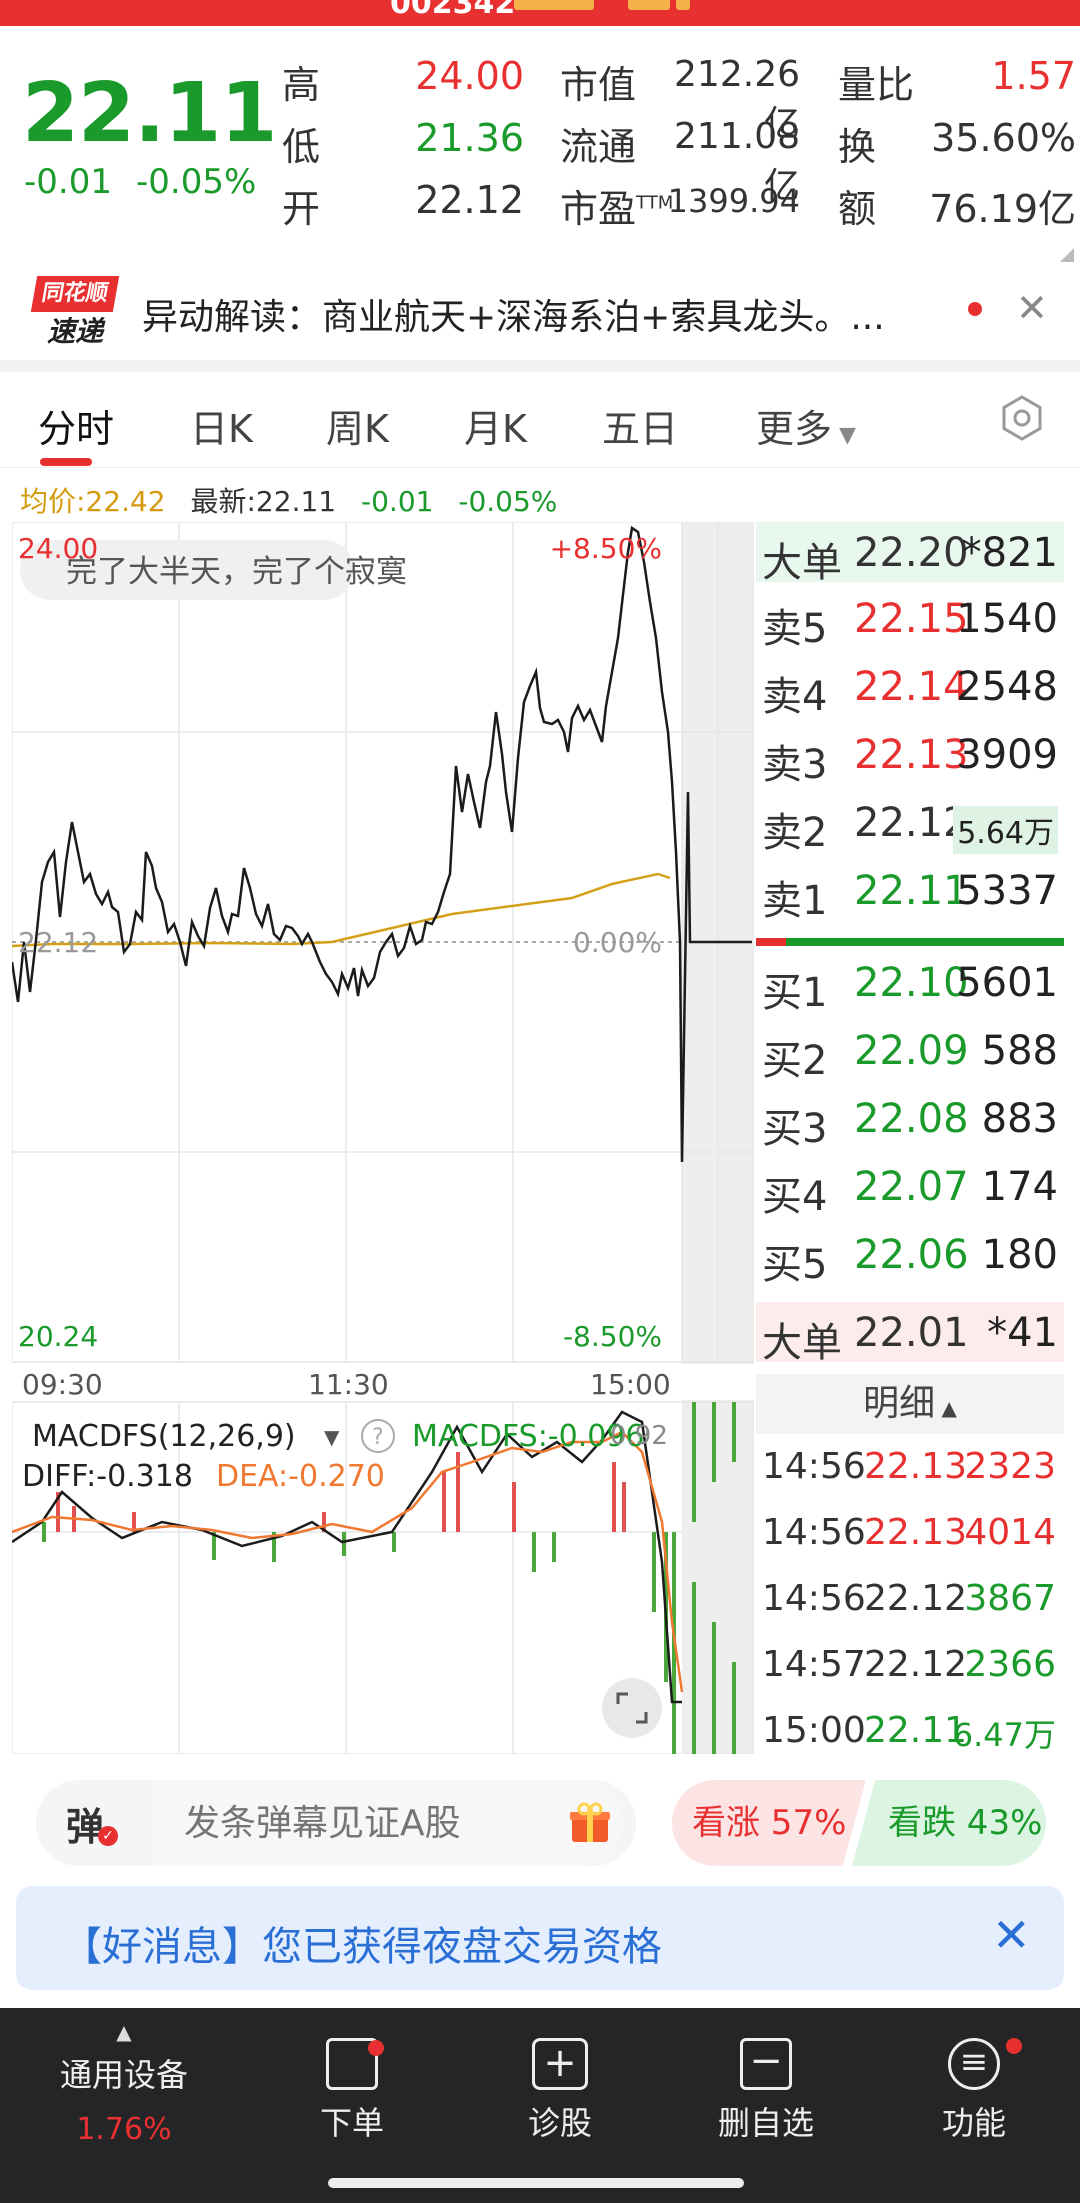 The height and width of the screenshot is (2203, 1080). Describe the element at coordinates (844, 435) in the screenshot. I see `dropdown-icon: ▼` at that location.